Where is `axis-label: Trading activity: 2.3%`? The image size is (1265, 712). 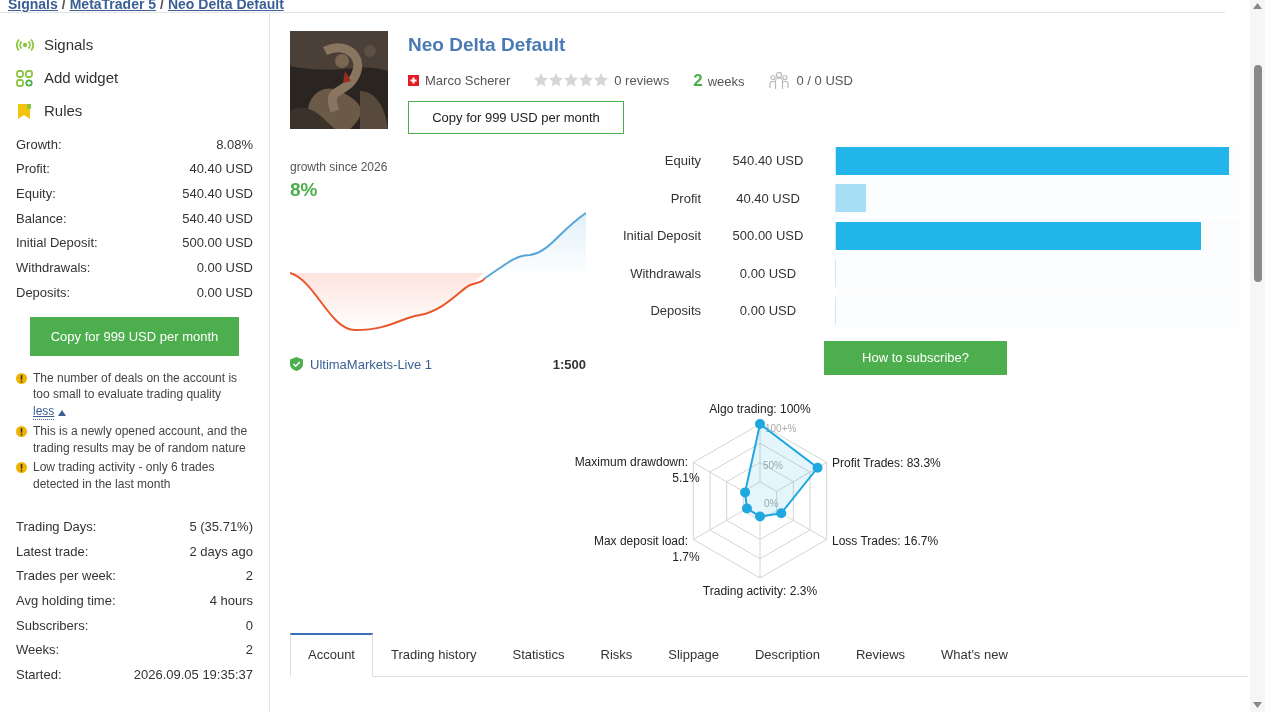
axis-label: Trading activity: 2.3% is located at coordinates (760, 590).